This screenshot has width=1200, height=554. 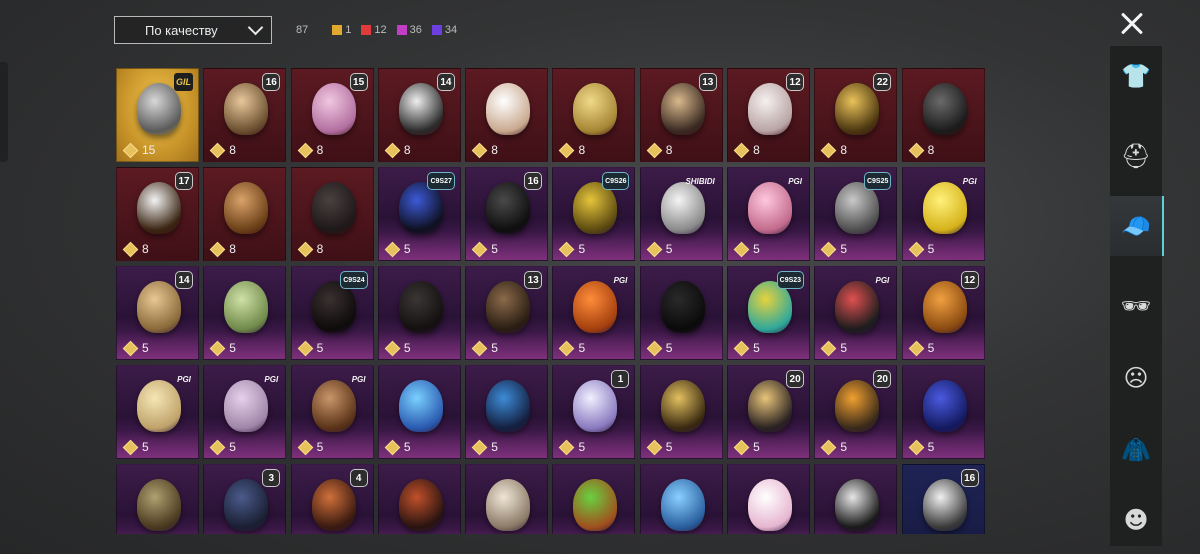 I want to click on sort-quality-dropdown: По качеству, so click(x=193, y=30).